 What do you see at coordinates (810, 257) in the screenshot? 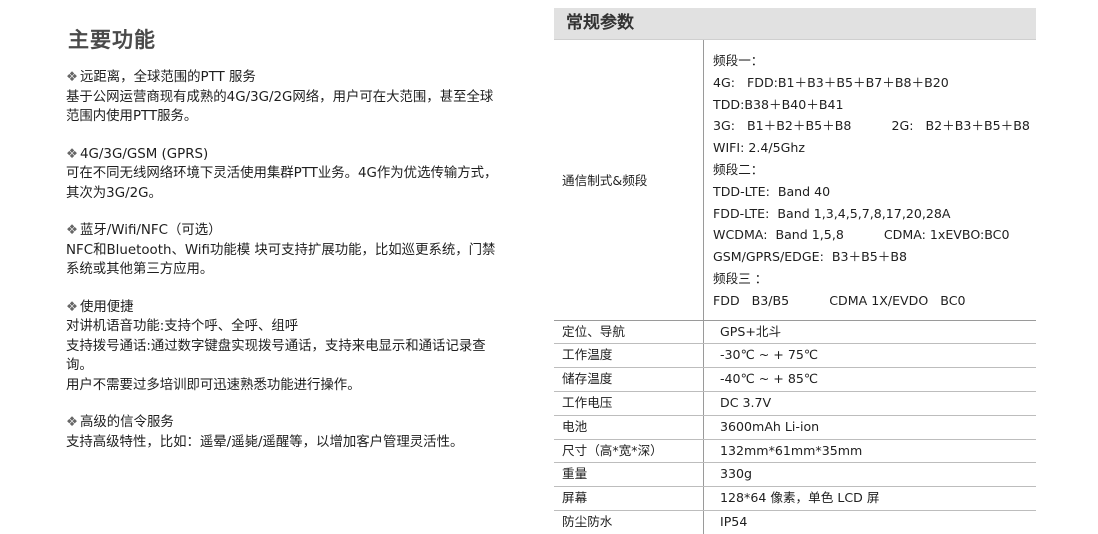
I see `band-line: GSM/GPRS/EDGE: B3＋B5＋B8` at bounding box center [810, 257].